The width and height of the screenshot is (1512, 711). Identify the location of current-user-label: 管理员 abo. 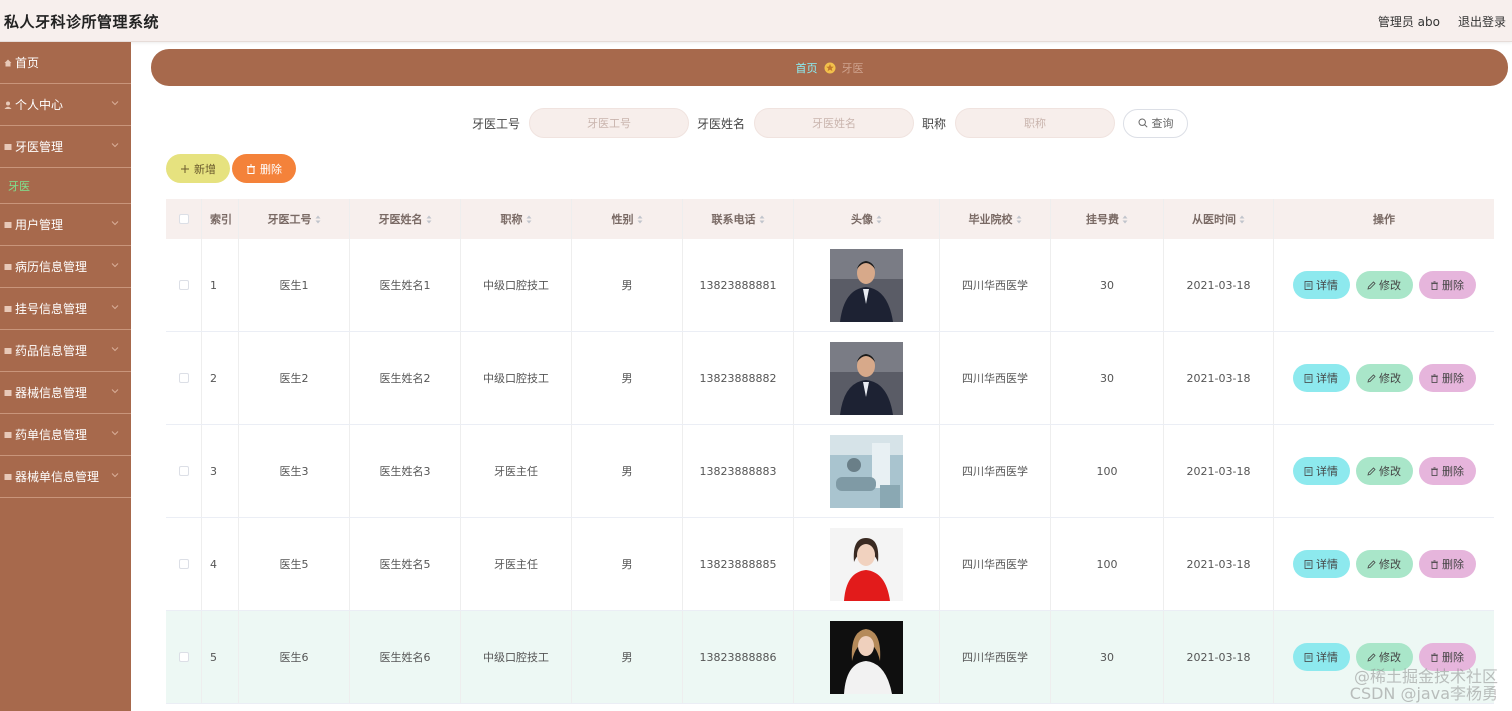
(1408, 22).